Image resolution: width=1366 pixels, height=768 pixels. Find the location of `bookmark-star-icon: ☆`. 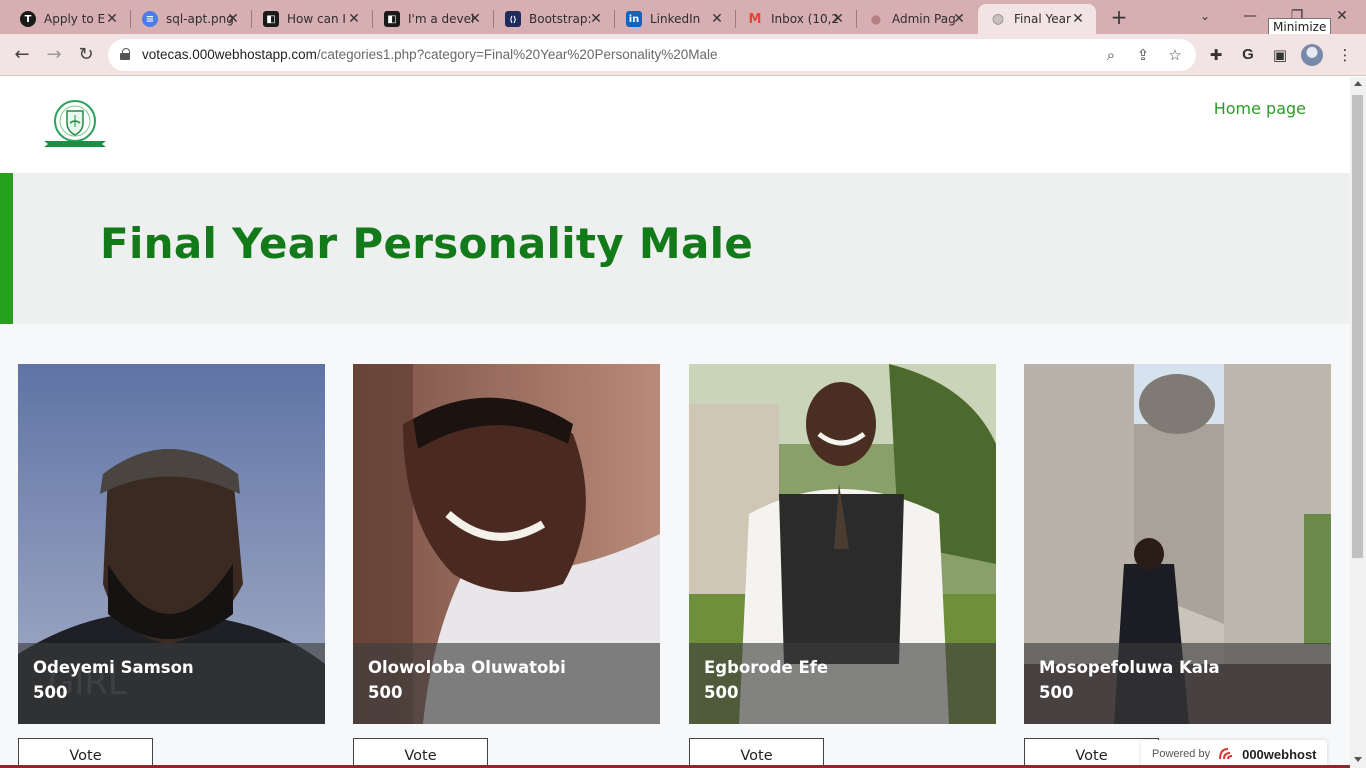

bookmark-star-icon: ☆ is located at coordinates (1175, 55).